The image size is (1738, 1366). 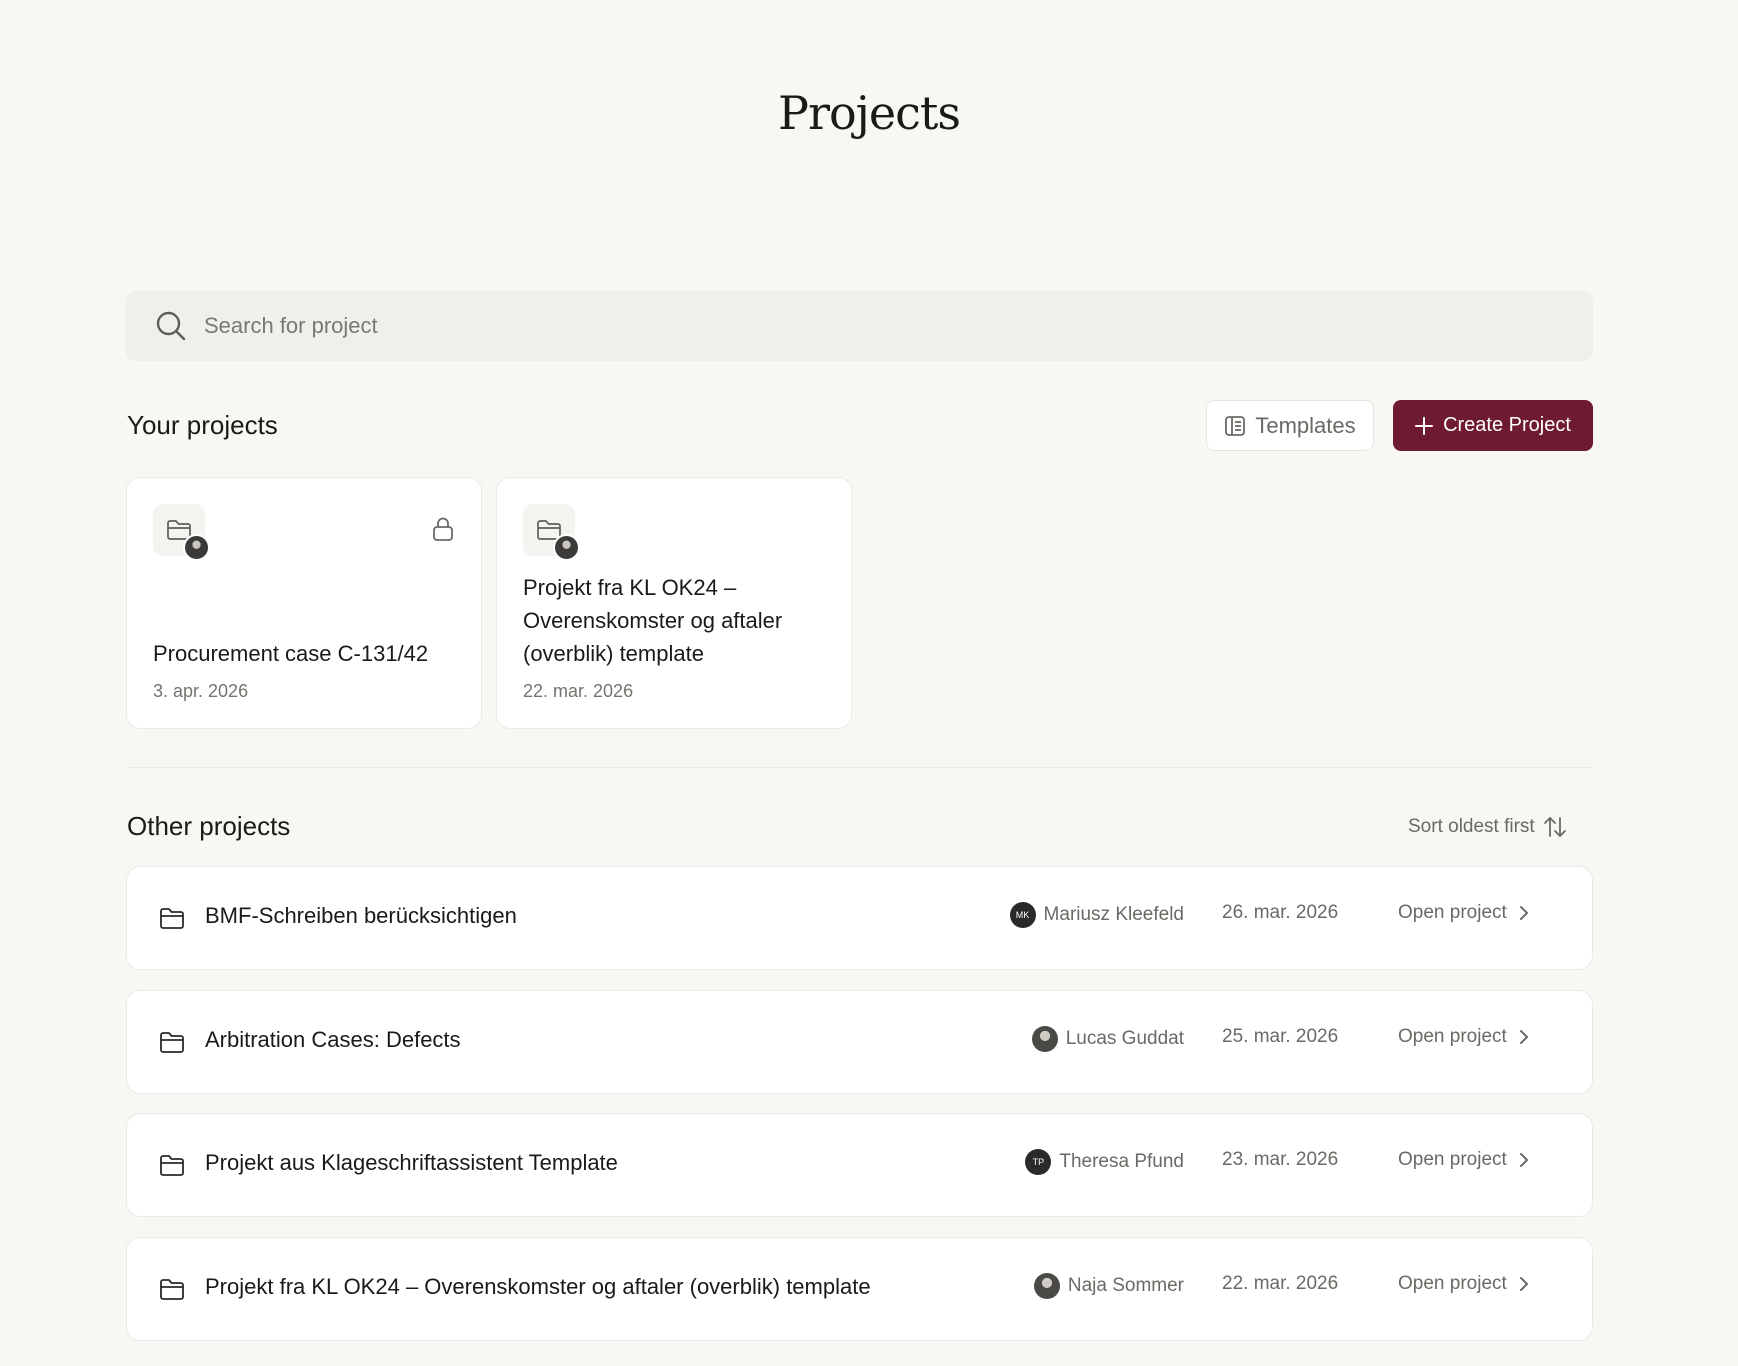 What do you see at coordinates (859, 767) in the screenshot?
I see `section-divider` at bounding box center [859, 767].